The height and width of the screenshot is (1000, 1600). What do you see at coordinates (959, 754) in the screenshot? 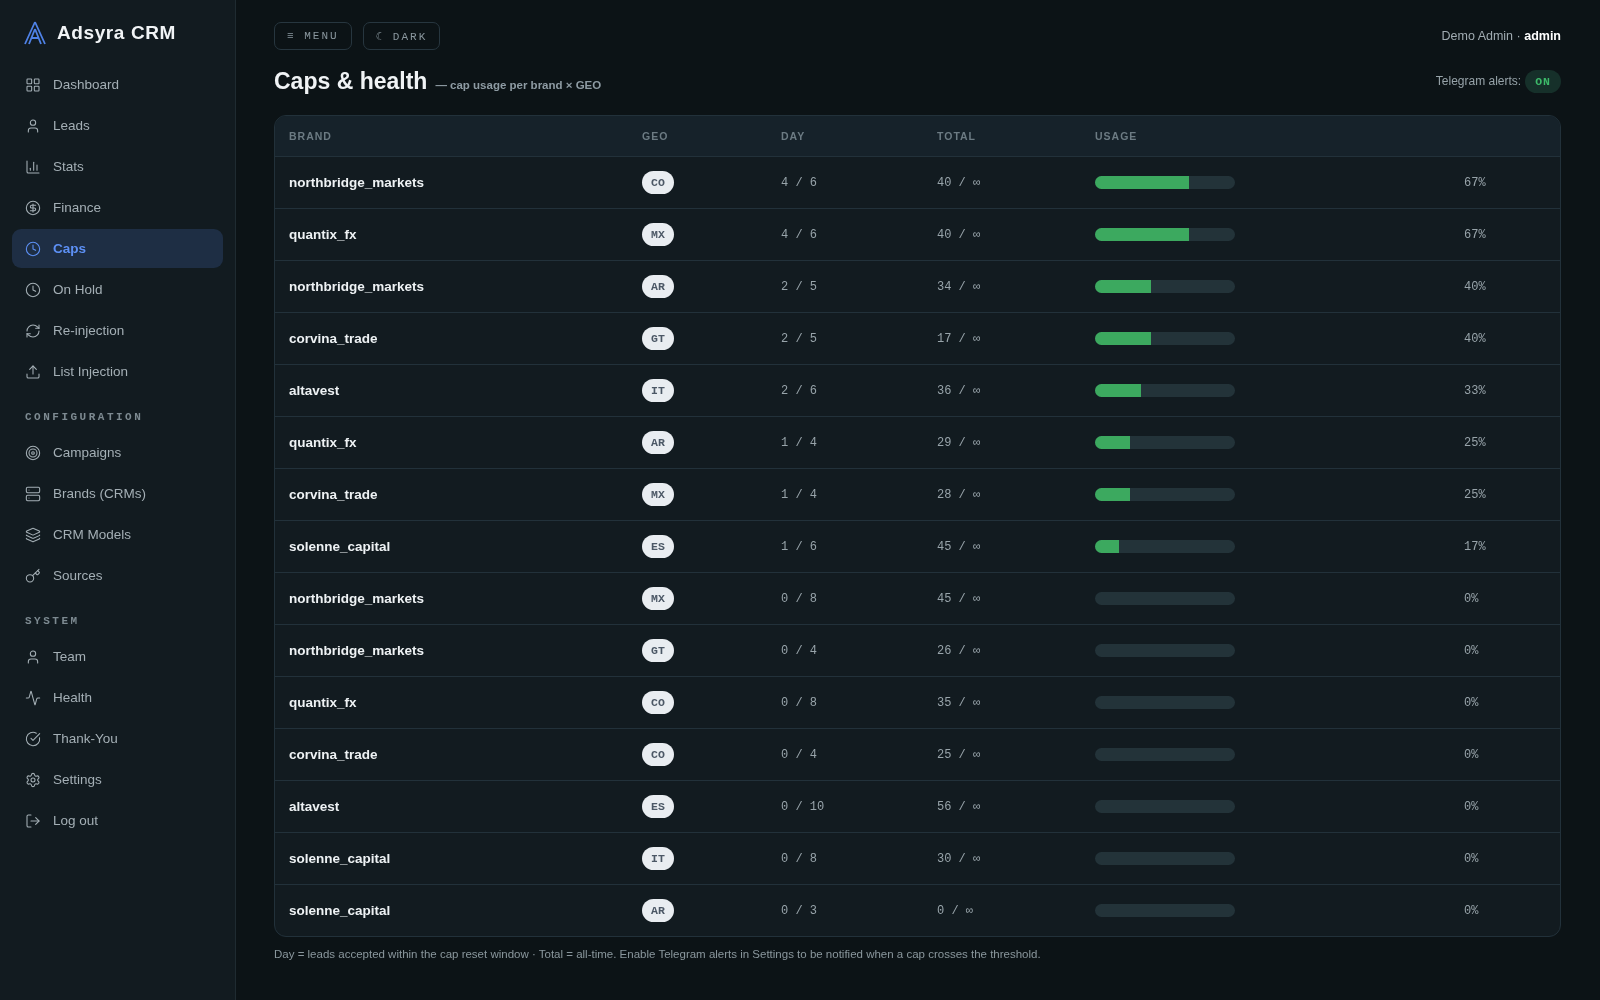
I see `total-count: 25 / ∞` at bounding box center [959, 754].